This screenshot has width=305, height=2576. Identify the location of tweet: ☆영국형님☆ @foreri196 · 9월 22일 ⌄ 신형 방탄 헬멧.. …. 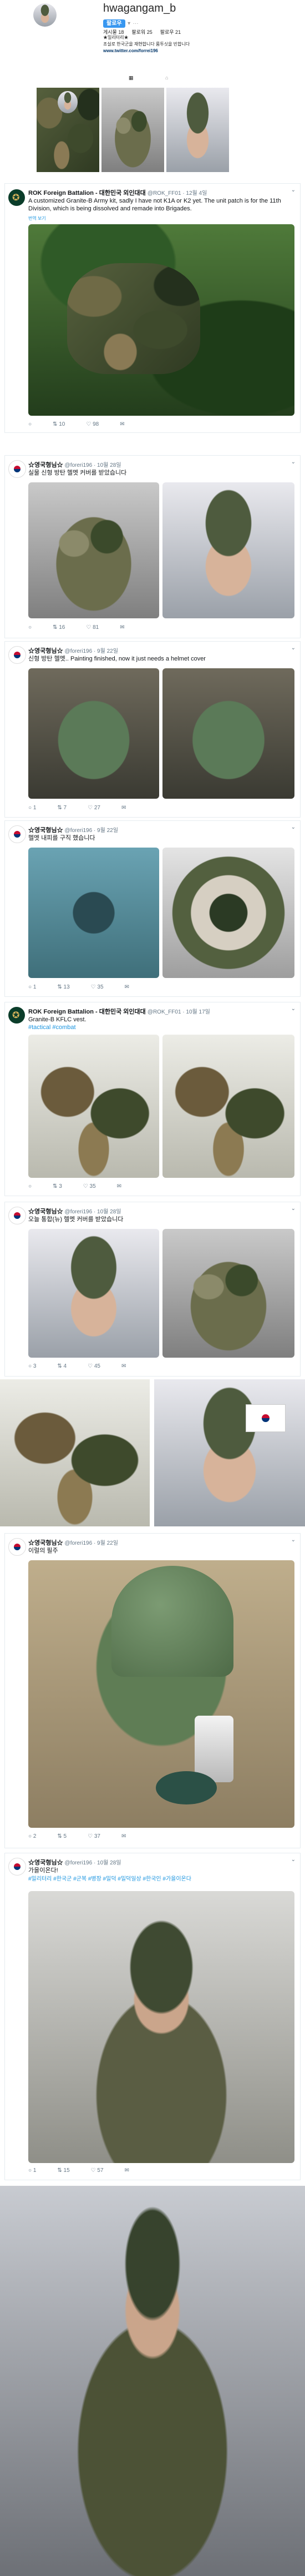
(152, 729).